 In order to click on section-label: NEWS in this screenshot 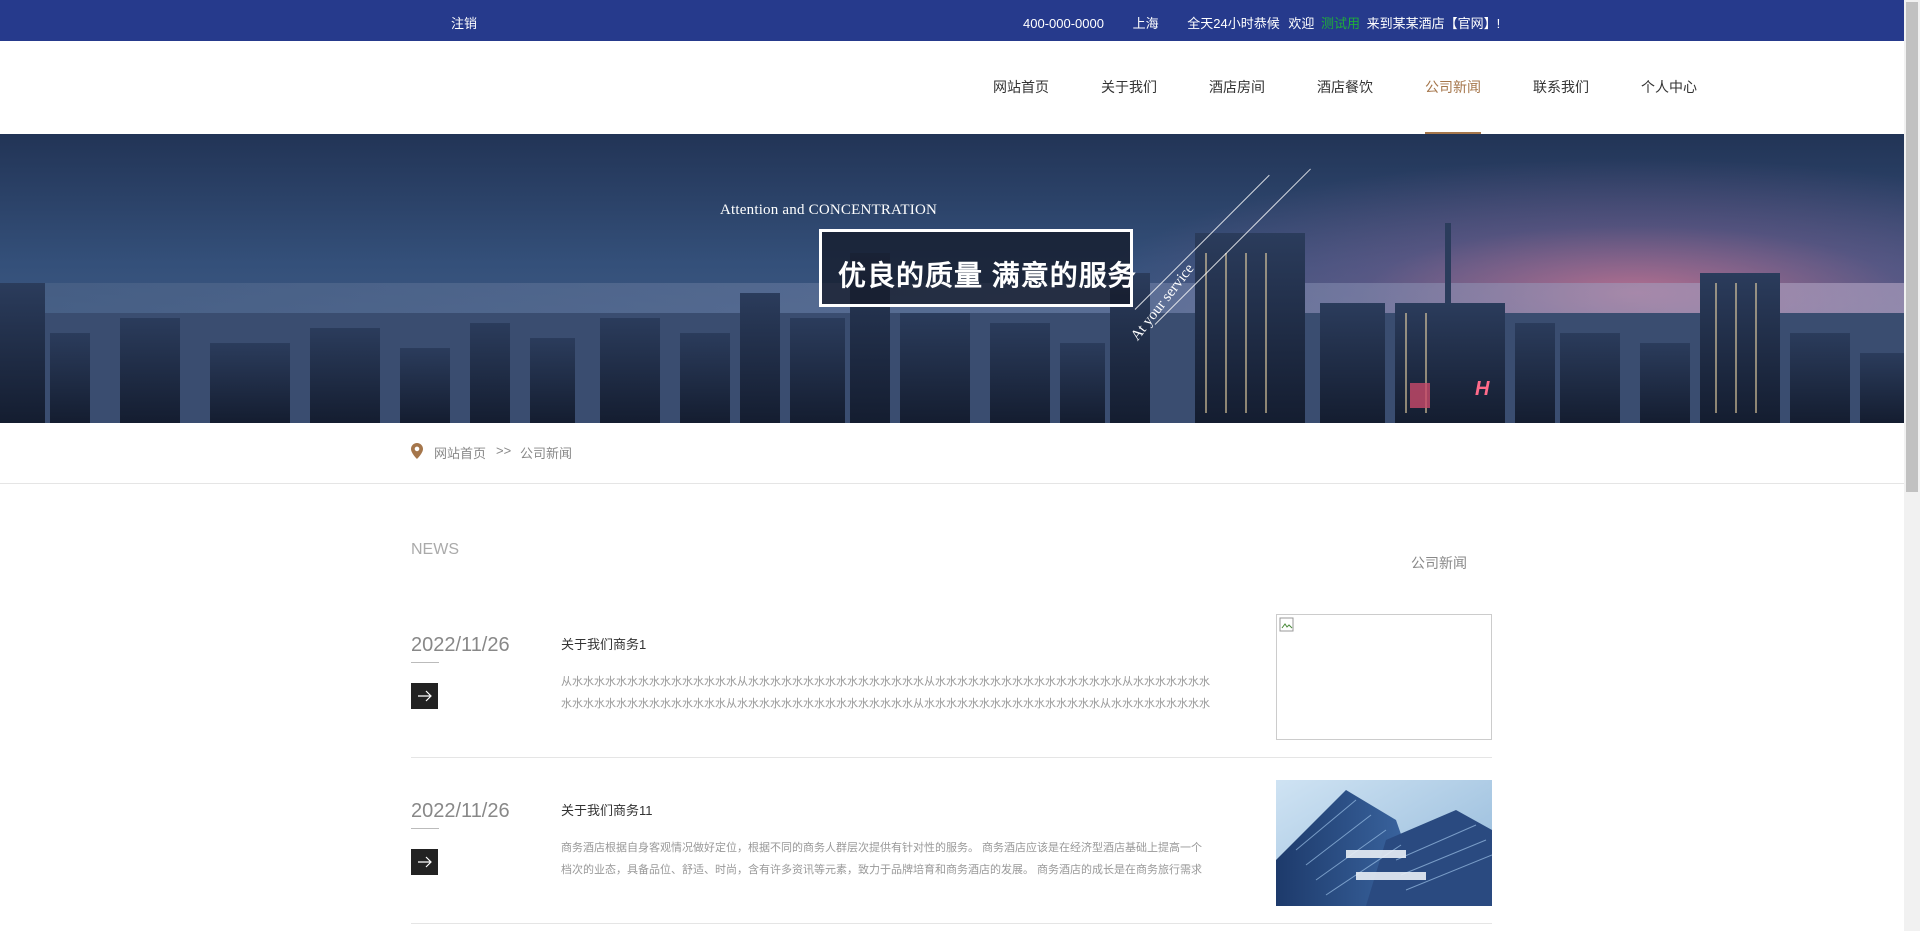, I will do `click(435, 549)`.